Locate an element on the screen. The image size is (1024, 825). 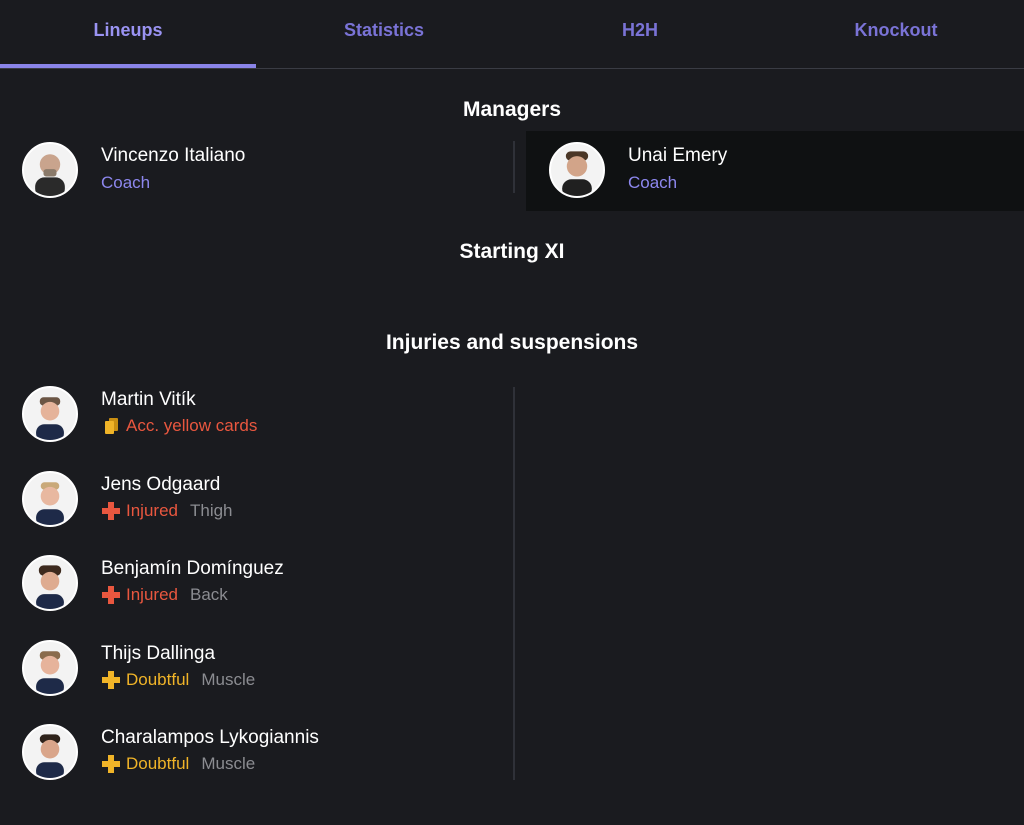
tab-bar: Lineups Statistics H2H Knockout is located at coordinates (512, 34).